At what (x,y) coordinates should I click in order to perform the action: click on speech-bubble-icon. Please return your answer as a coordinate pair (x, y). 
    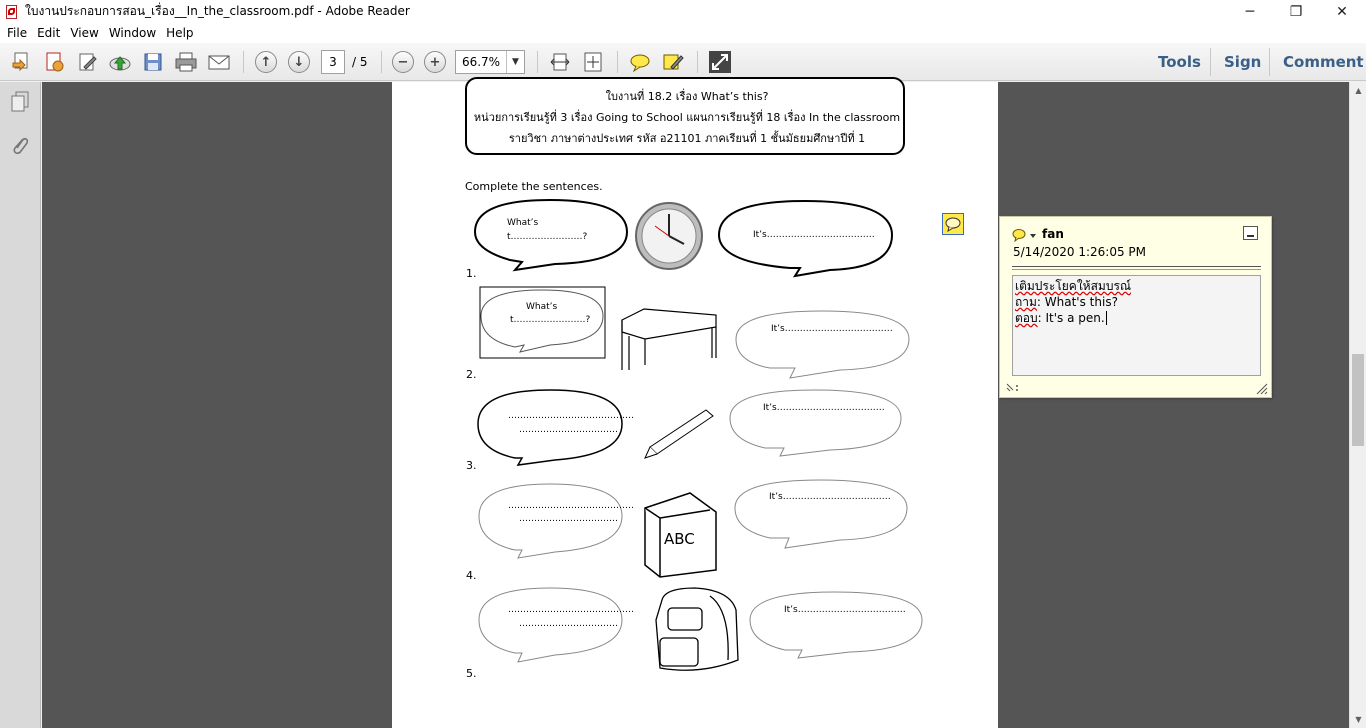
    Looking at the image, I should click on (1025, 235).